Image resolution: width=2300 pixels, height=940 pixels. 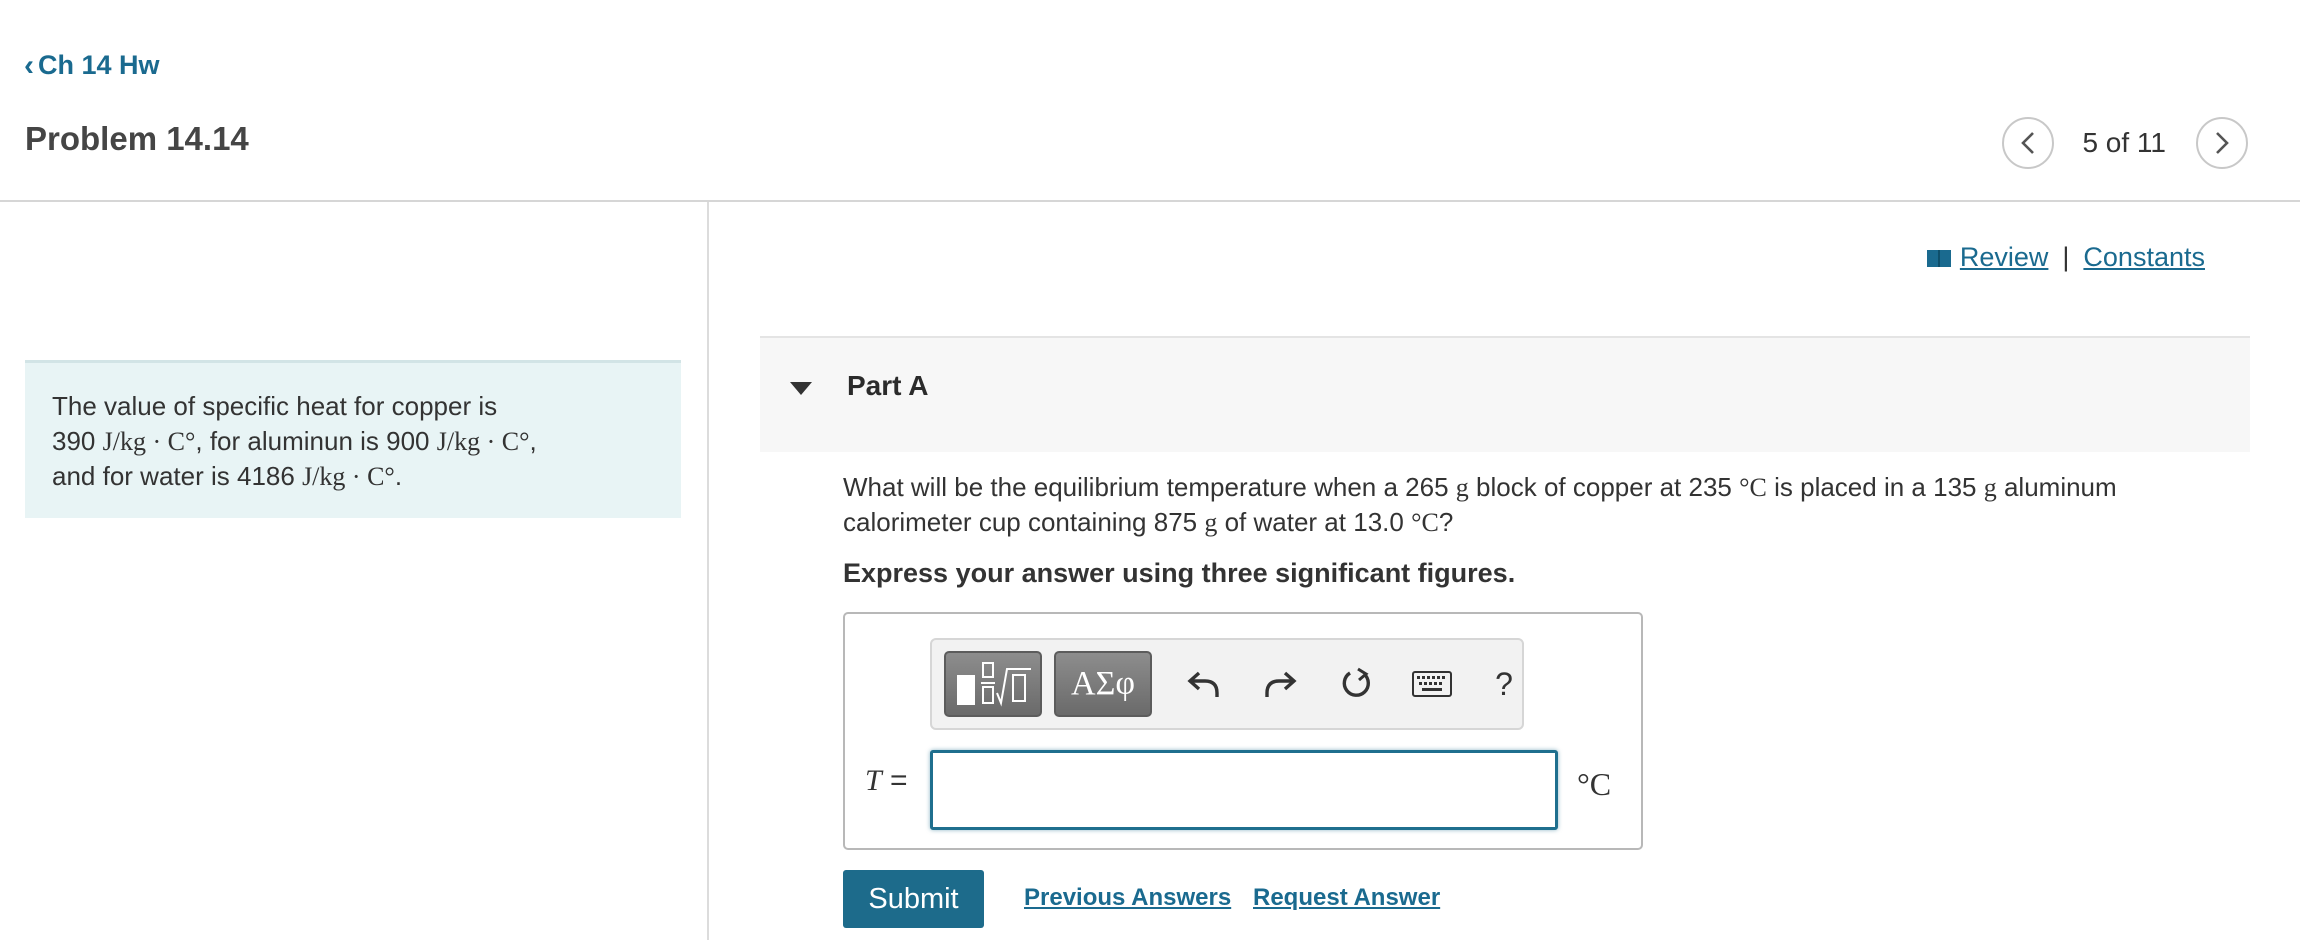 I want to click on undo-button, so click(x=1204, y=684).